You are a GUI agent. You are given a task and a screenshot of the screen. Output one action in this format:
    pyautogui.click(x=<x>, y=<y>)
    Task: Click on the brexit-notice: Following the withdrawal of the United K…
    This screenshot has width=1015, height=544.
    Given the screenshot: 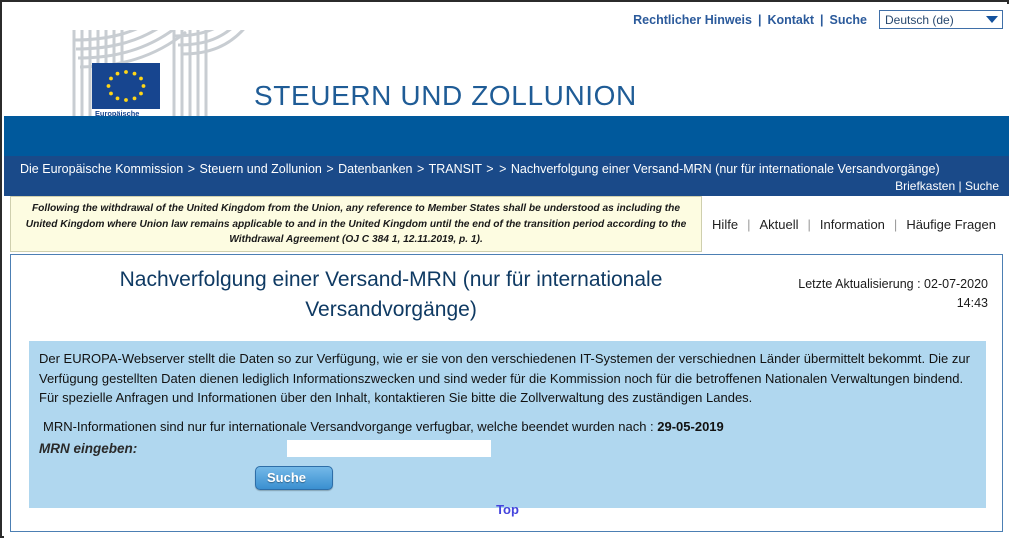 What is the action you would take?
    pyautogui.click(x=356, y=224)
    